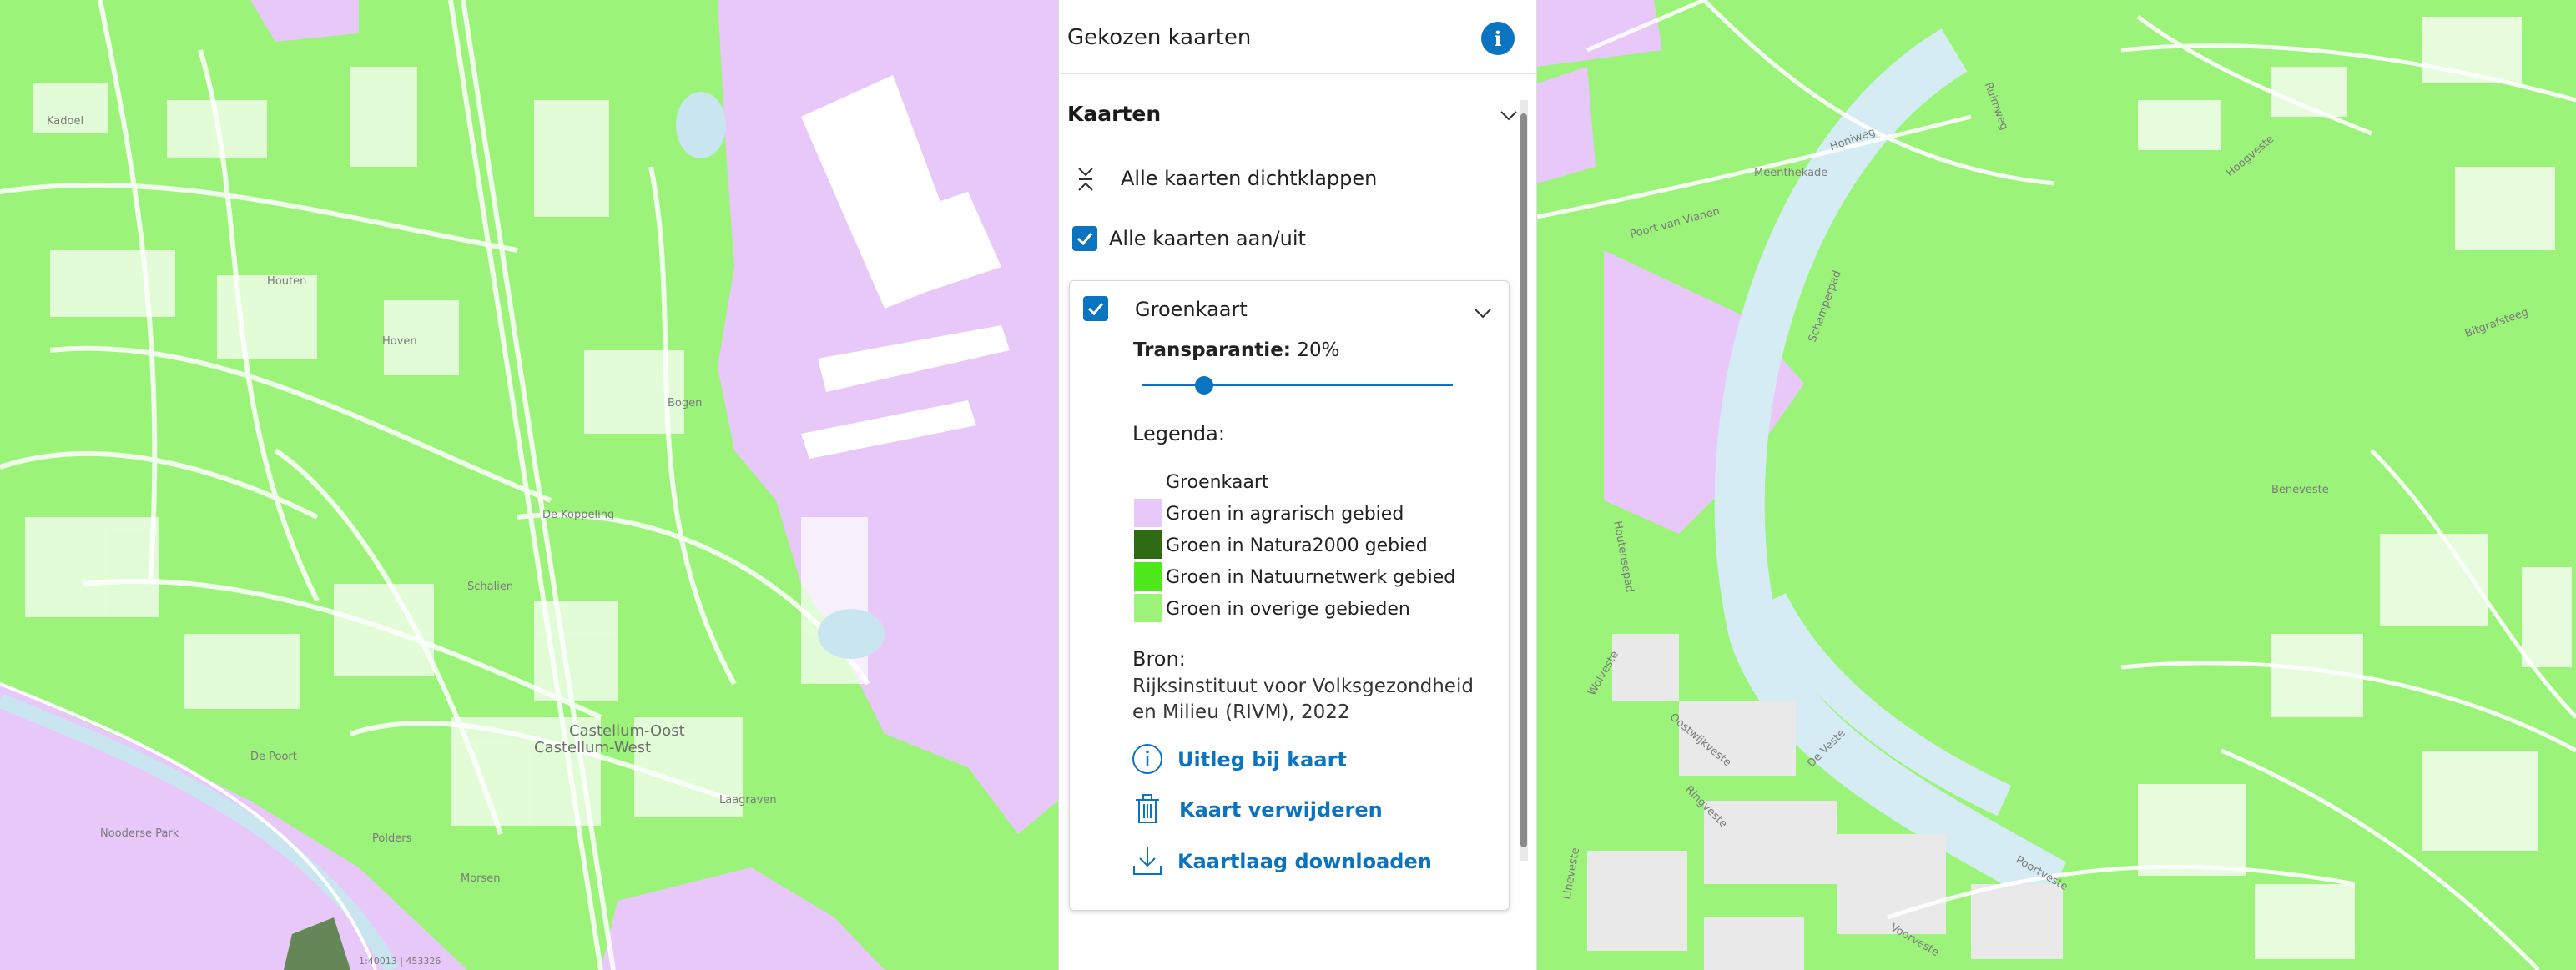 The image size is (2576, 970). I want to click on map-label: Kadoel, so click(66, 121).